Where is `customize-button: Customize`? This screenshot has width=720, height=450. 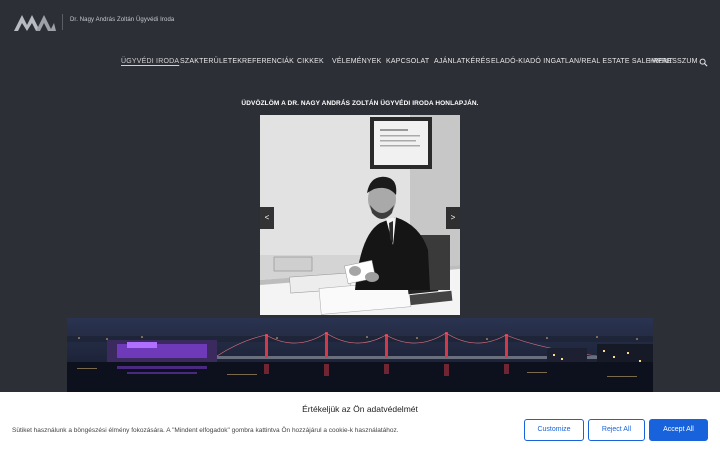 customize-button: Customize is located at coordinates (554, 430).